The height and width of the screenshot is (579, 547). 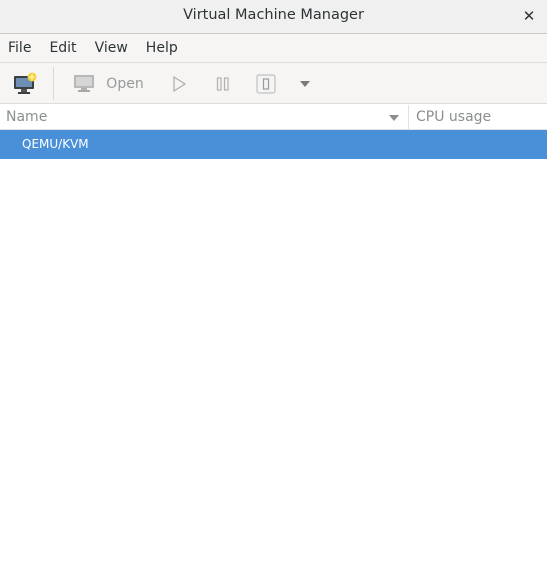 I want to click on open-button: Open, so click(x=108, y=83).